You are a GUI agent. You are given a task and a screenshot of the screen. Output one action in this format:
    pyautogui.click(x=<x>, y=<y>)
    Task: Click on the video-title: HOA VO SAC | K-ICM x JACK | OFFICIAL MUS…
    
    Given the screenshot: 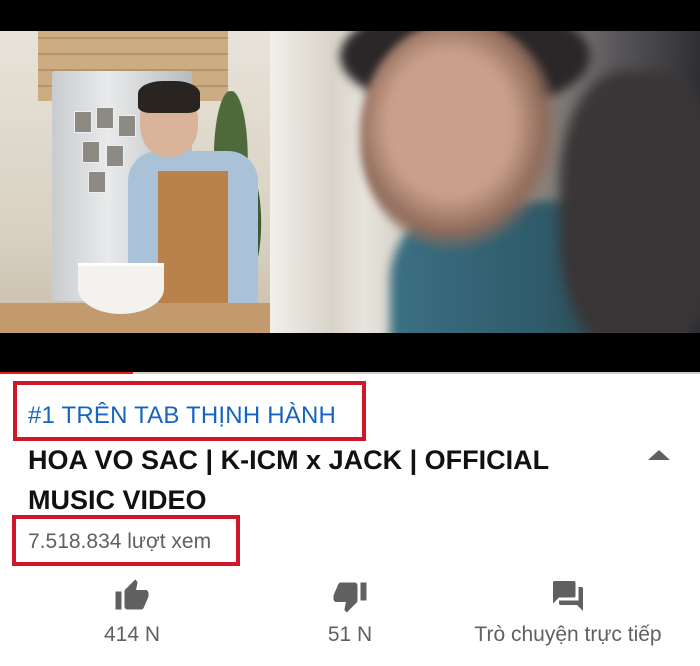 What is the action you would take?
    pyautogui.click(x=288, y=480)
    